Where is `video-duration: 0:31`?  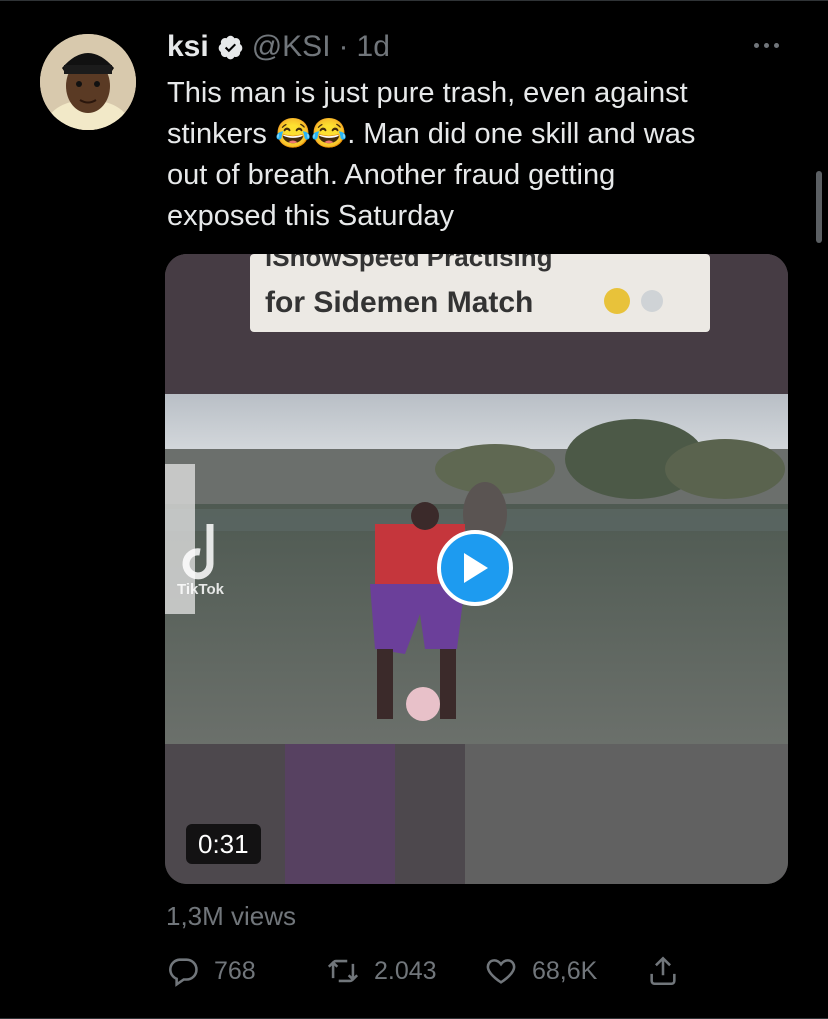
video-duration: 0:31 is located at coordinates (223, 844).